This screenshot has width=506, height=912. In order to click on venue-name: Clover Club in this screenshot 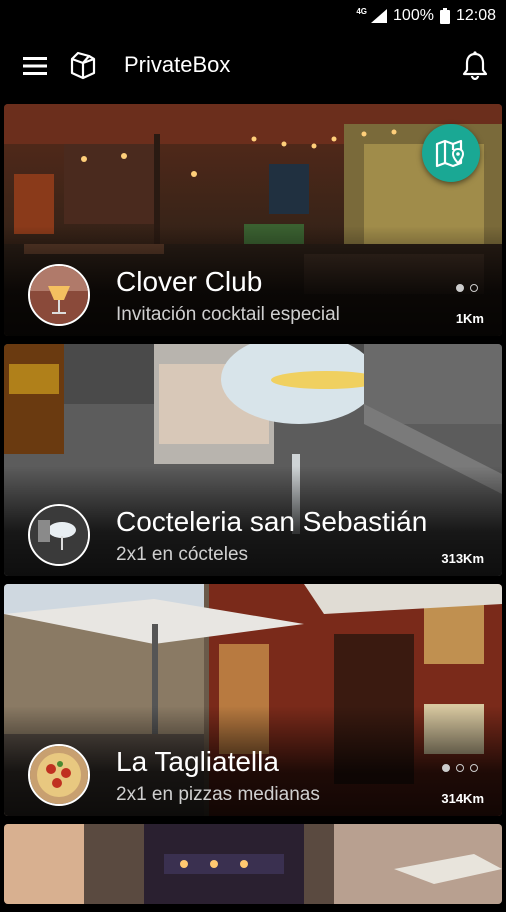, I will do `click(189, 281)`.